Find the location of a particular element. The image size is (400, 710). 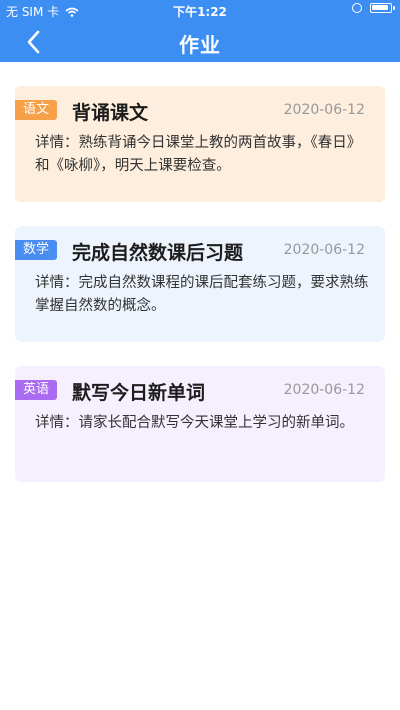

status-time: 下午1:22 is located at coordinates (200, 12).